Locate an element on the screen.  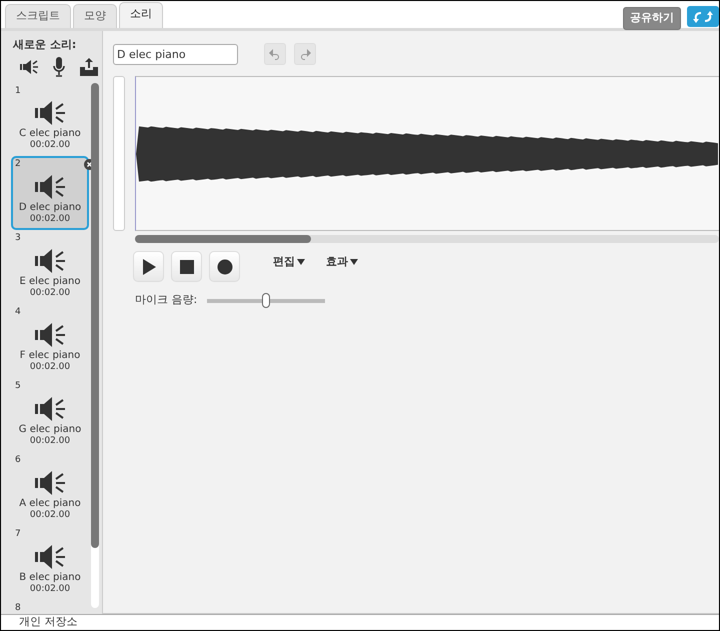
item-number: 3 is located at coordinates (17, 239).